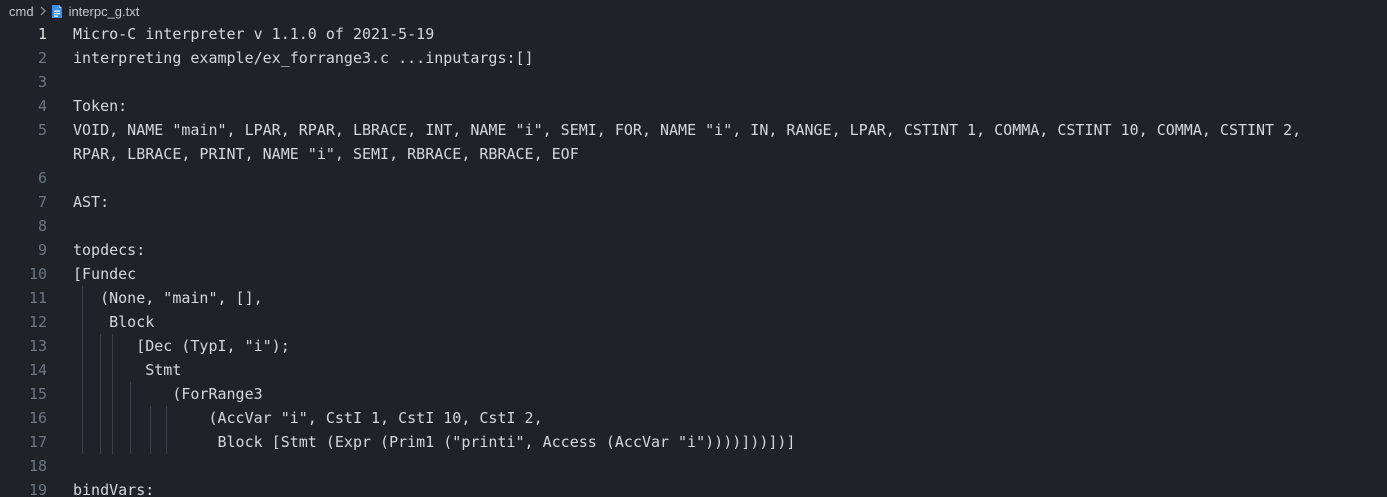 Image resolution: width=1387 pixels, height=497 pixels. What do you see at coordinates (37, 298) in the screenshot?
I see `line-number: 11` at bounding box center [37, 298].